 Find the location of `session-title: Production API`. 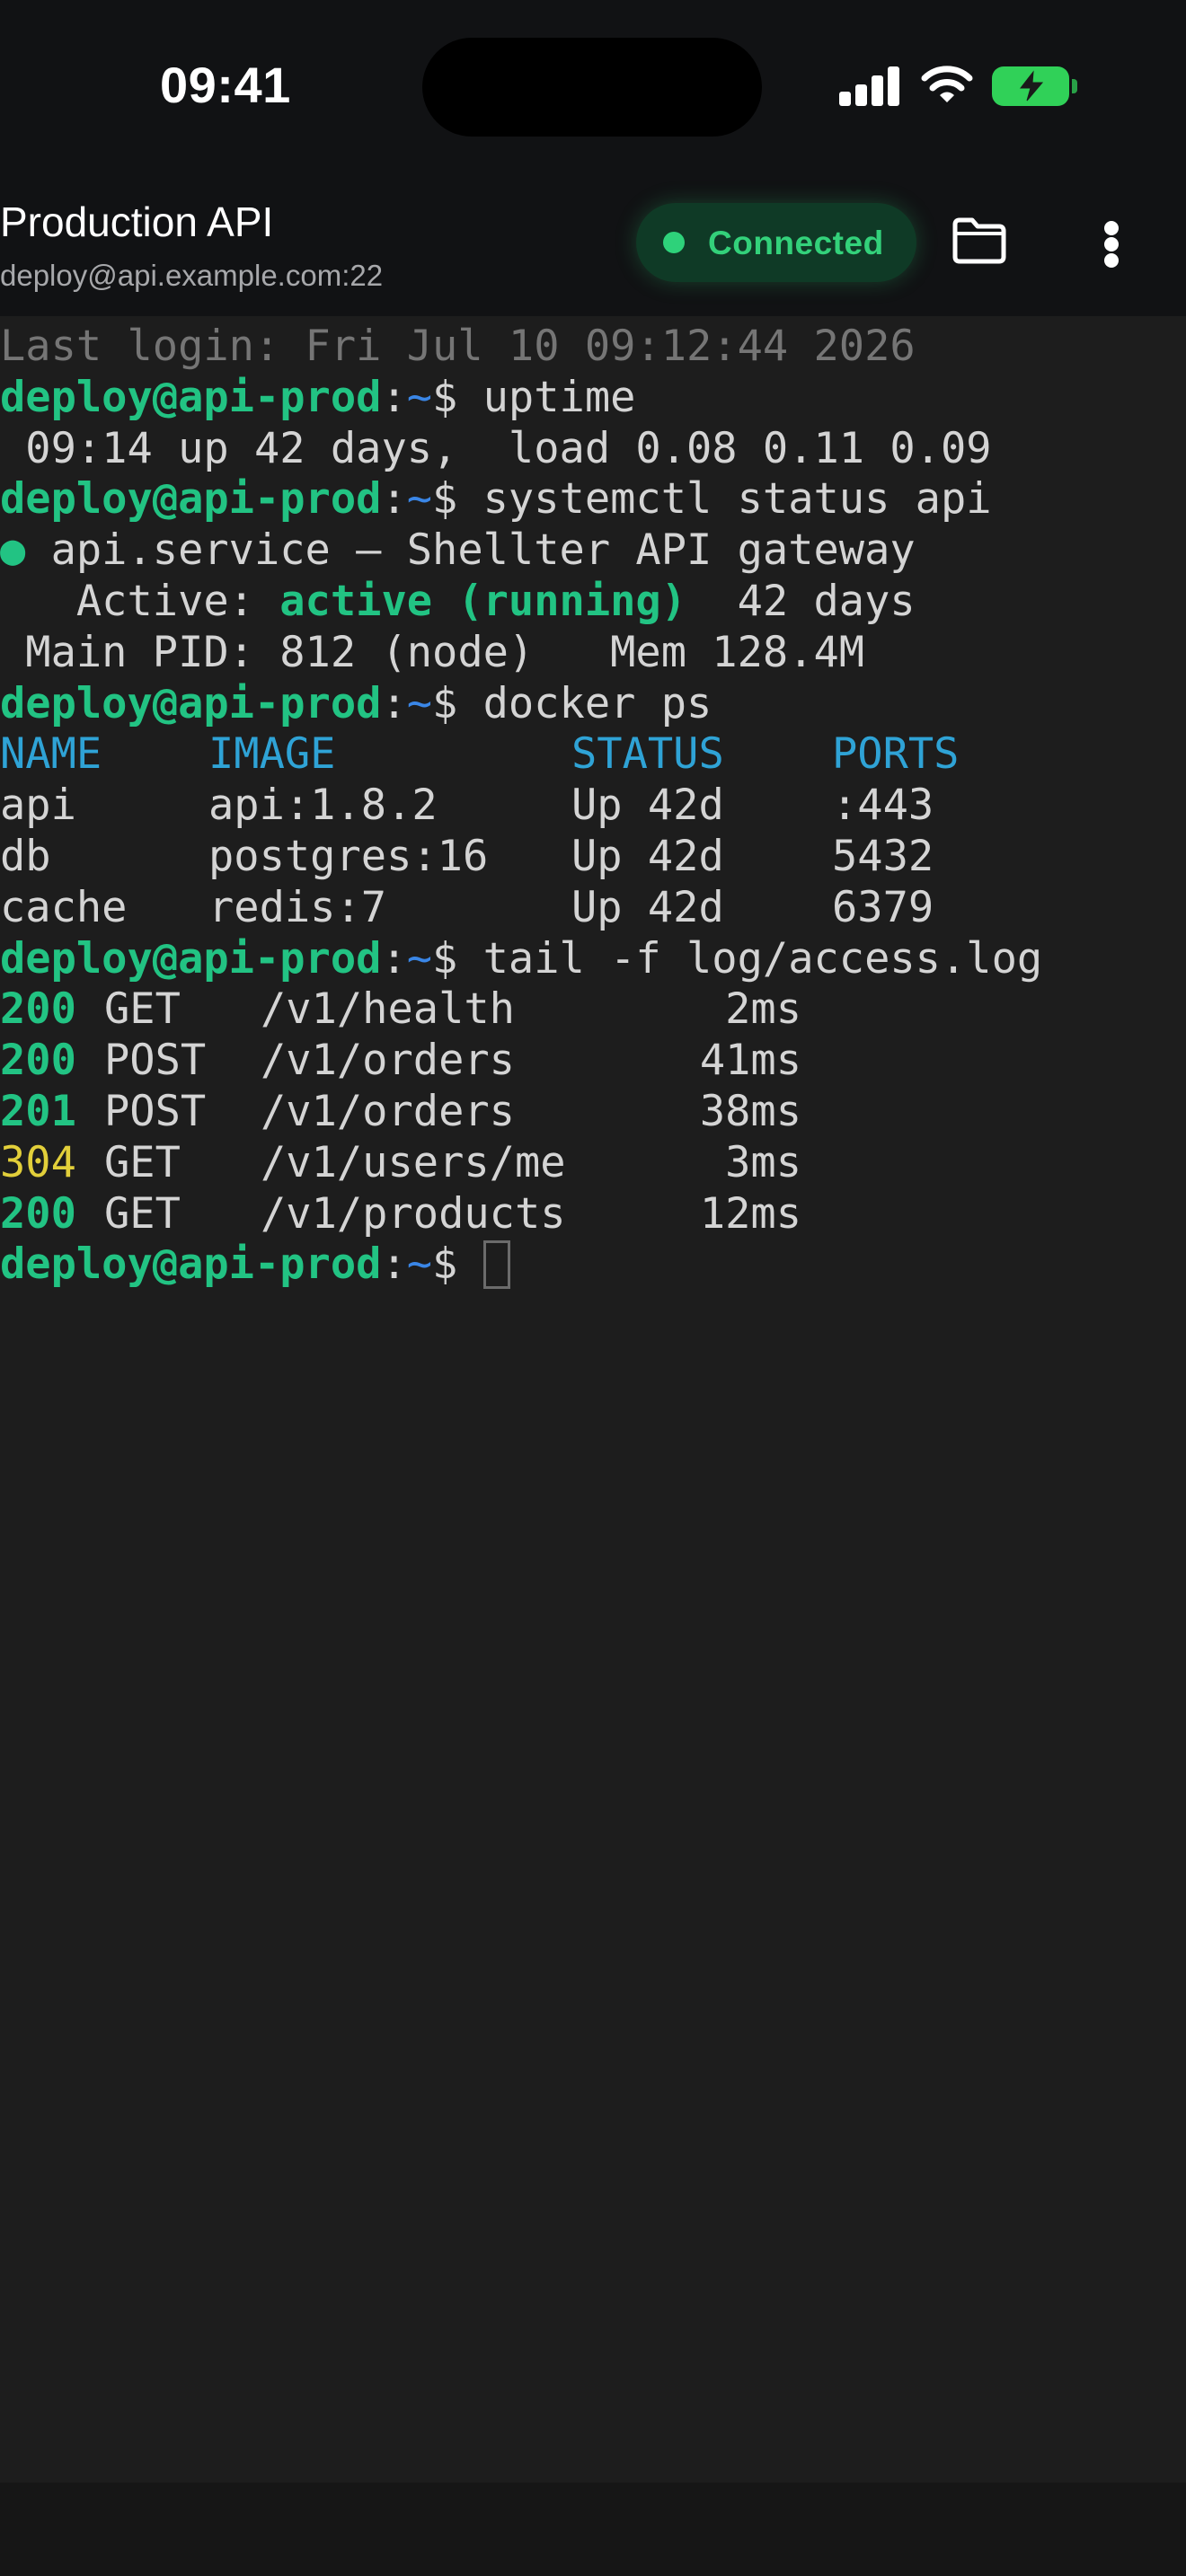

session-title: Production API is located at coordinates (137, 221).